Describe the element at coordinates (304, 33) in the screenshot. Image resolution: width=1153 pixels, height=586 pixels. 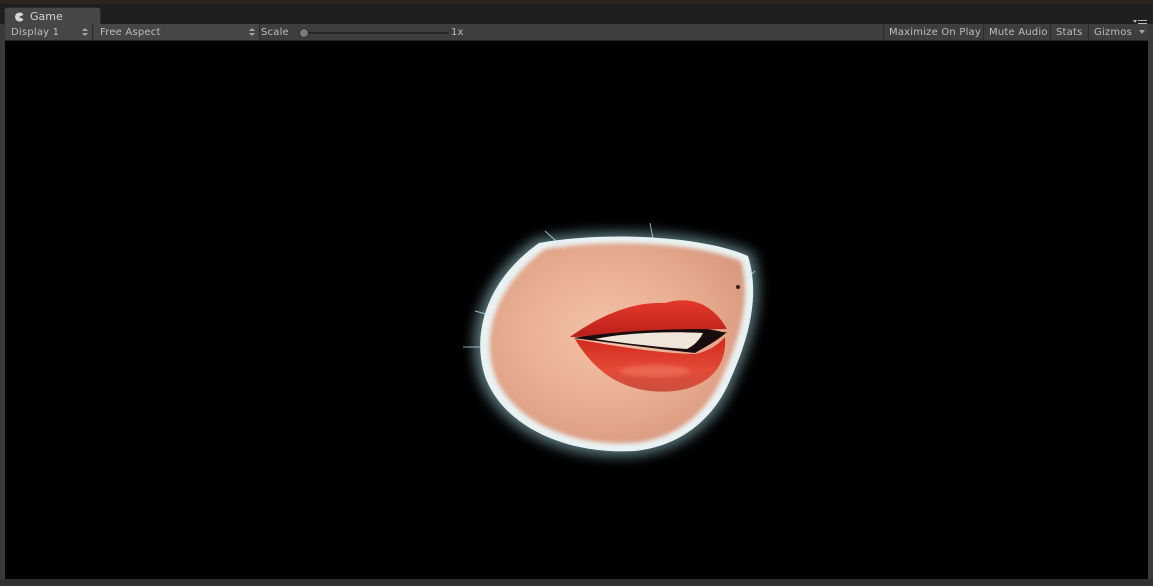
I see `scale-slider-handle` at that location.